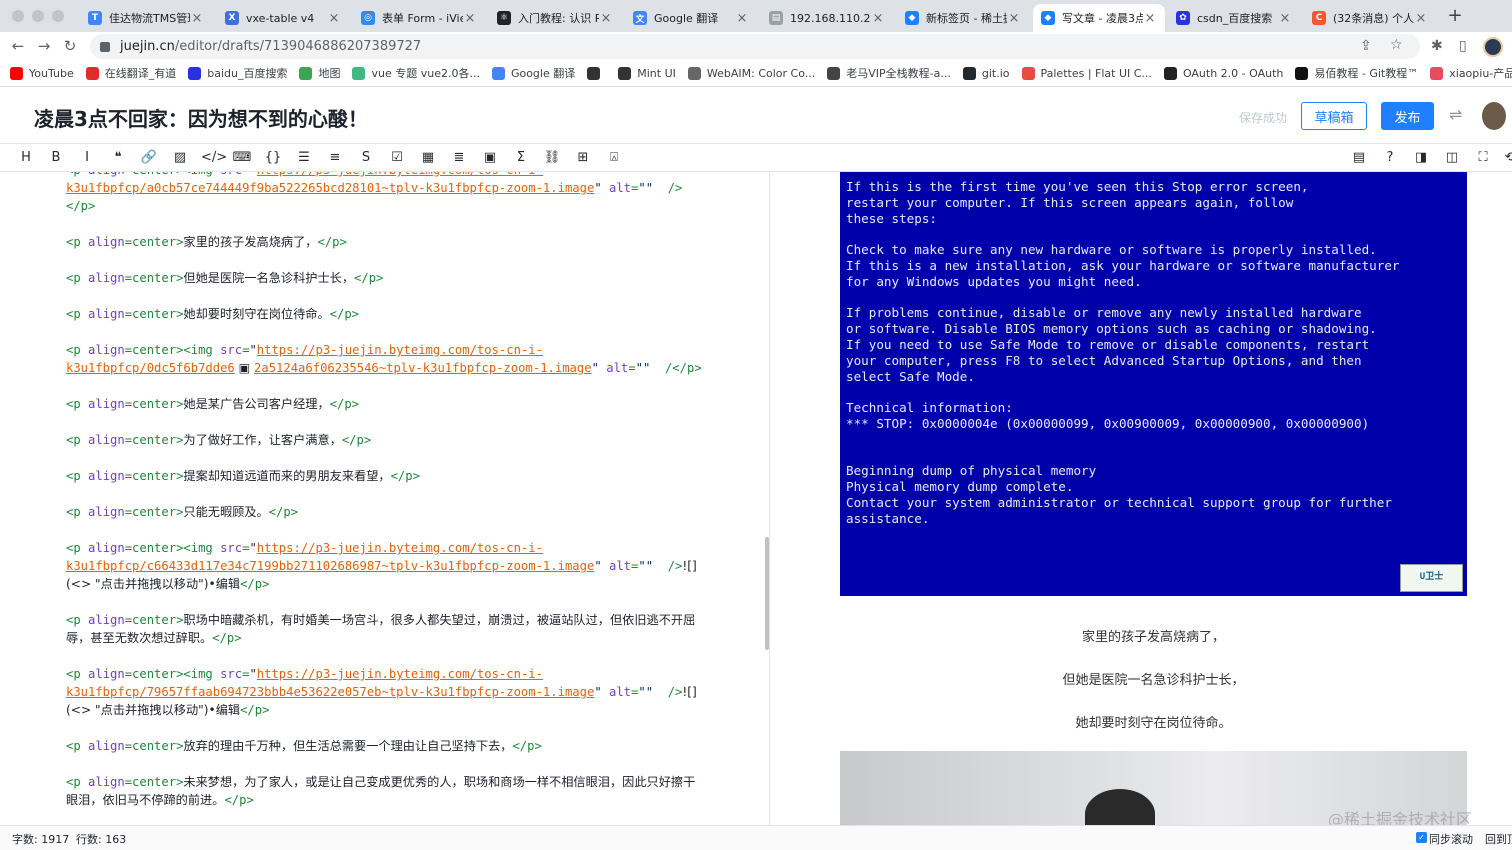  I want to click on code-line: <p align=center>提案却知道远道而来的男朋友来看望，</p>, so click(386, 476).